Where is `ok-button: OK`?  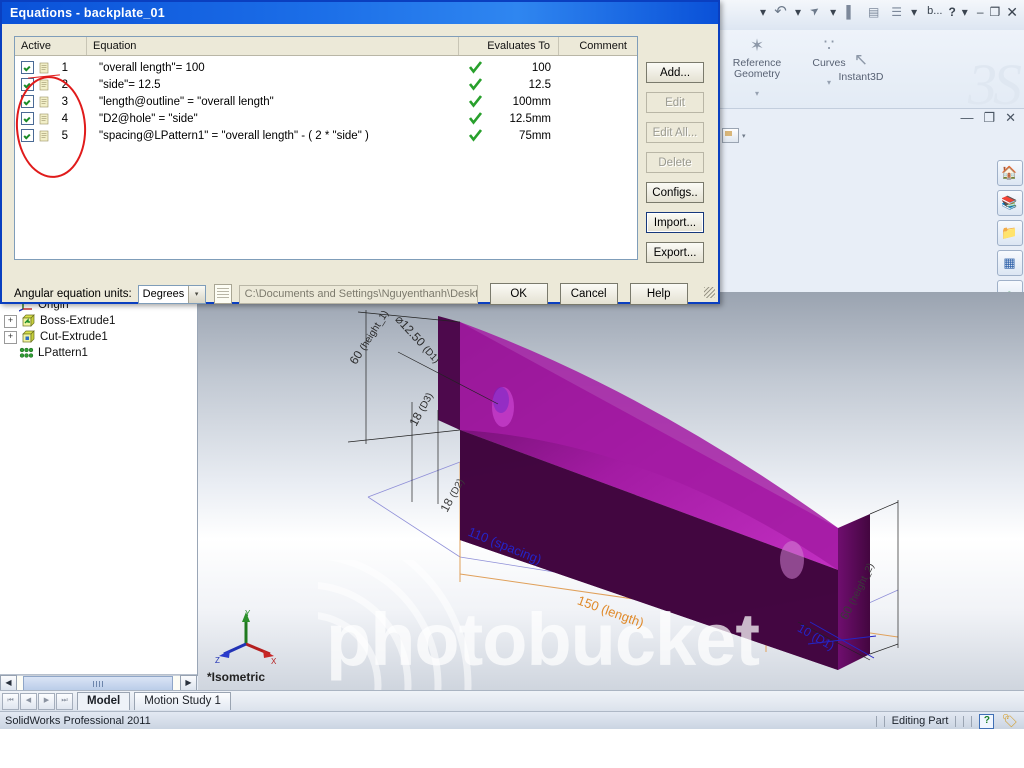 ok-button: OK is located at coordinates (518, 294).